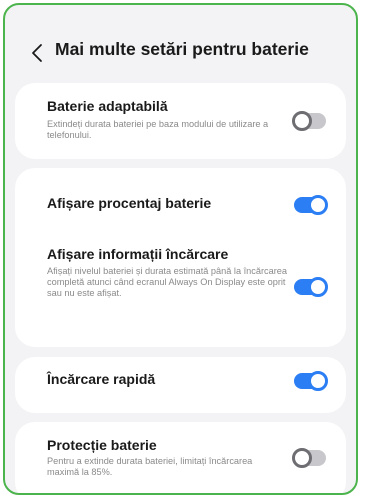 This screenshot has height=502, width=365. I want to click on setting-title: Protecție baterie, so click(102, 445).